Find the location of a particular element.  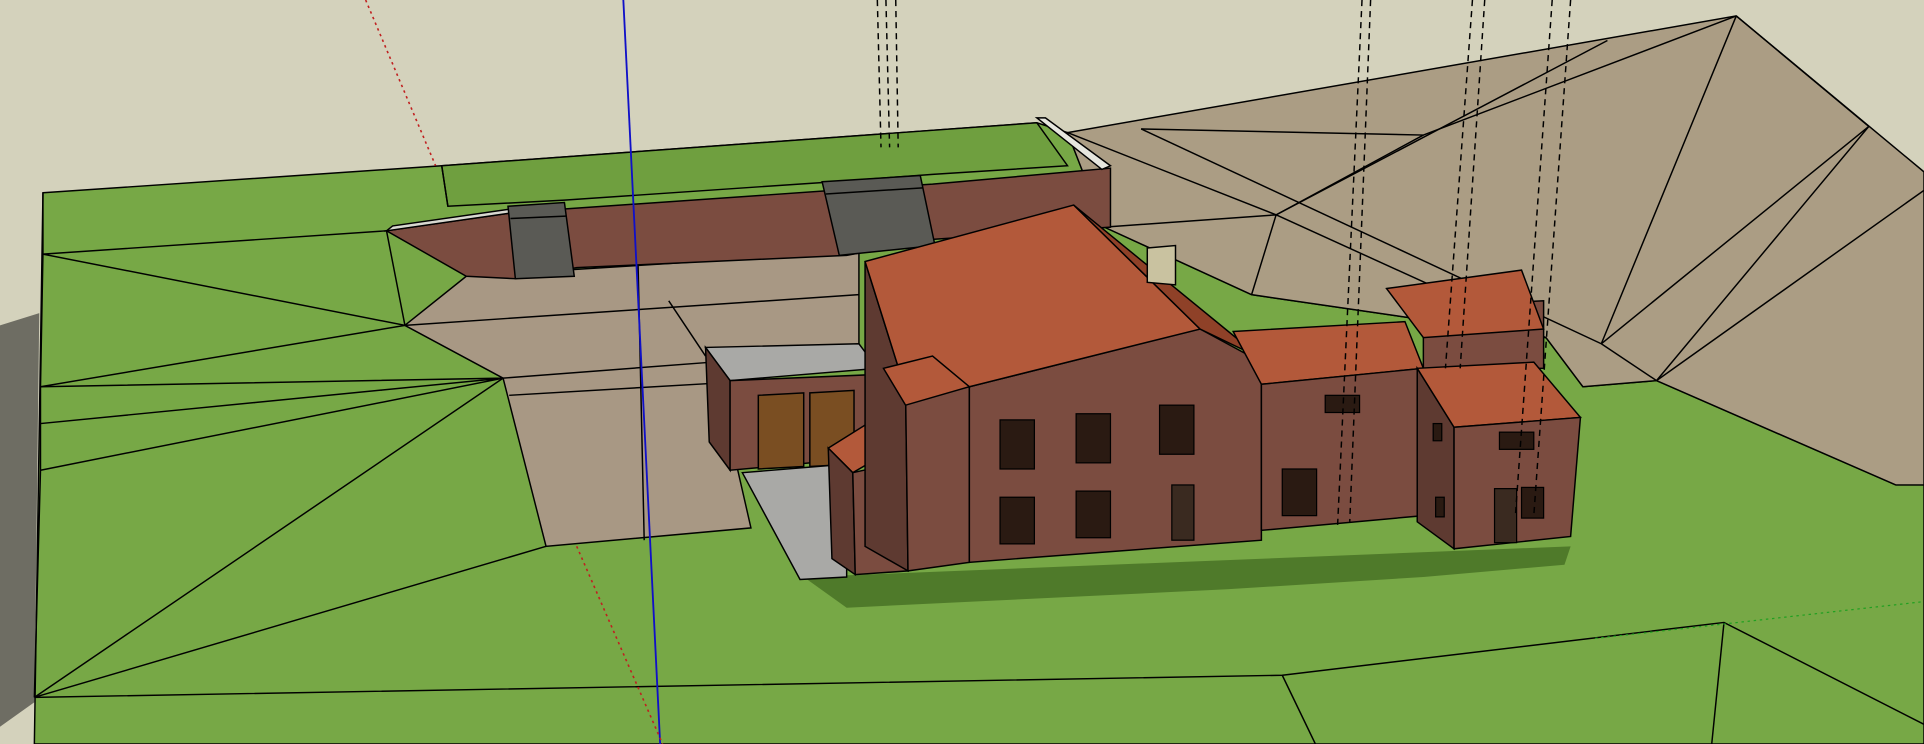

house-front-wall-left is located at coordinates (937, 478).